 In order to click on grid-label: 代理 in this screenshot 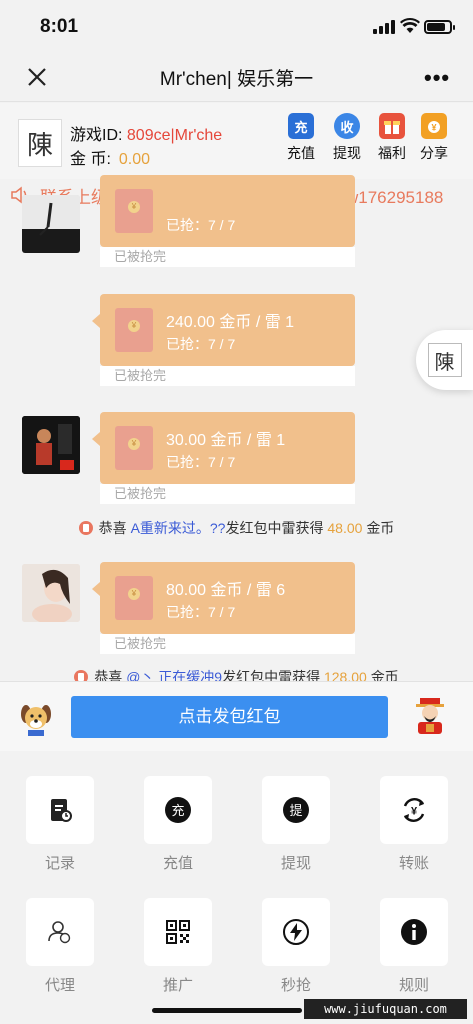, I will do `click(59, 985)`.